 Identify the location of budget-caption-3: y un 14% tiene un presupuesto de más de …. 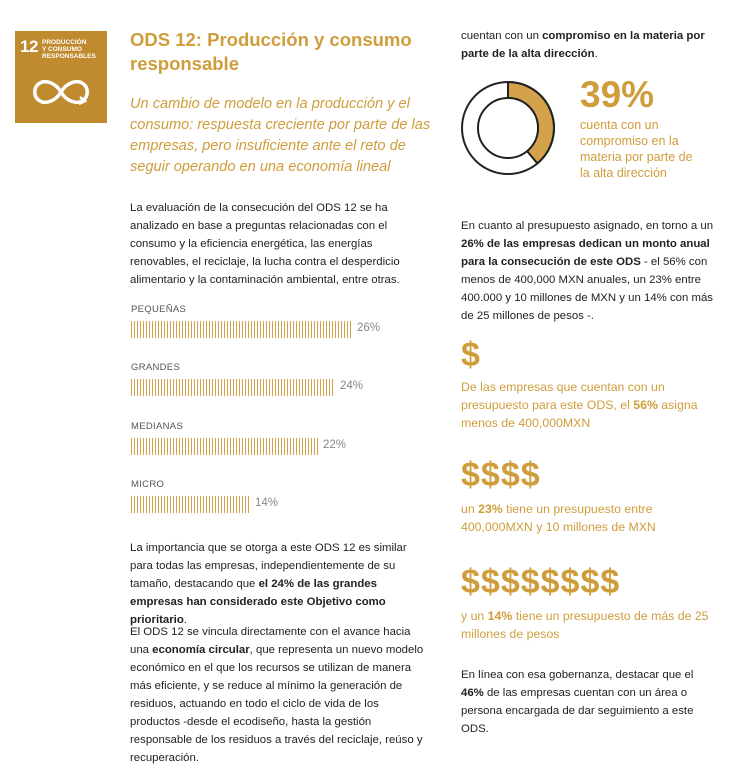
(585, 625).